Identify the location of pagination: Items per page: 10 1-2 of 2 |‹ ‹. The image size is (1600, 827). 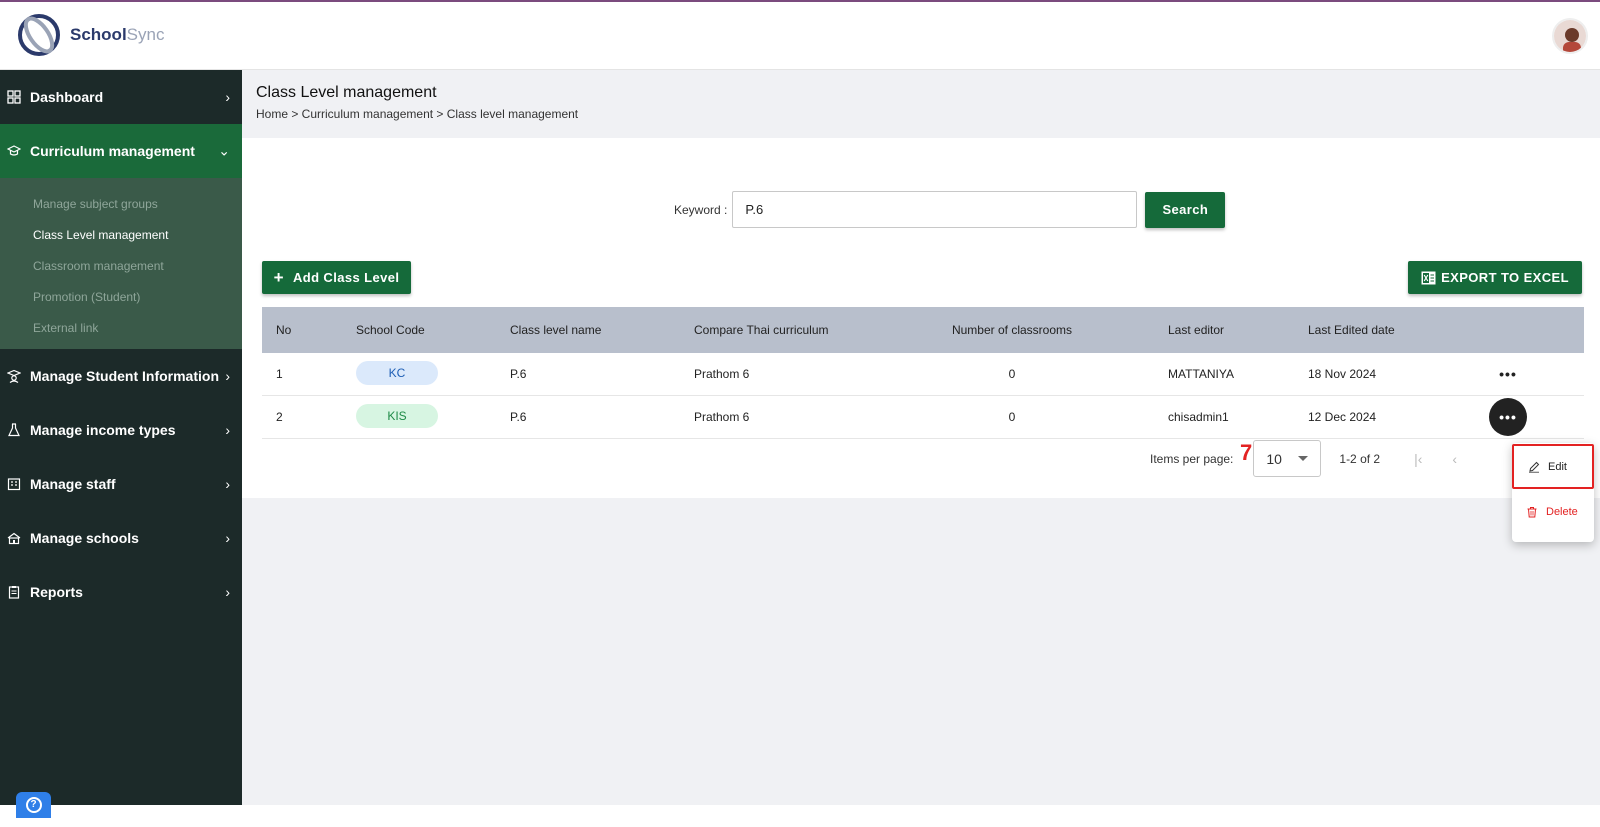
(1303, 458).